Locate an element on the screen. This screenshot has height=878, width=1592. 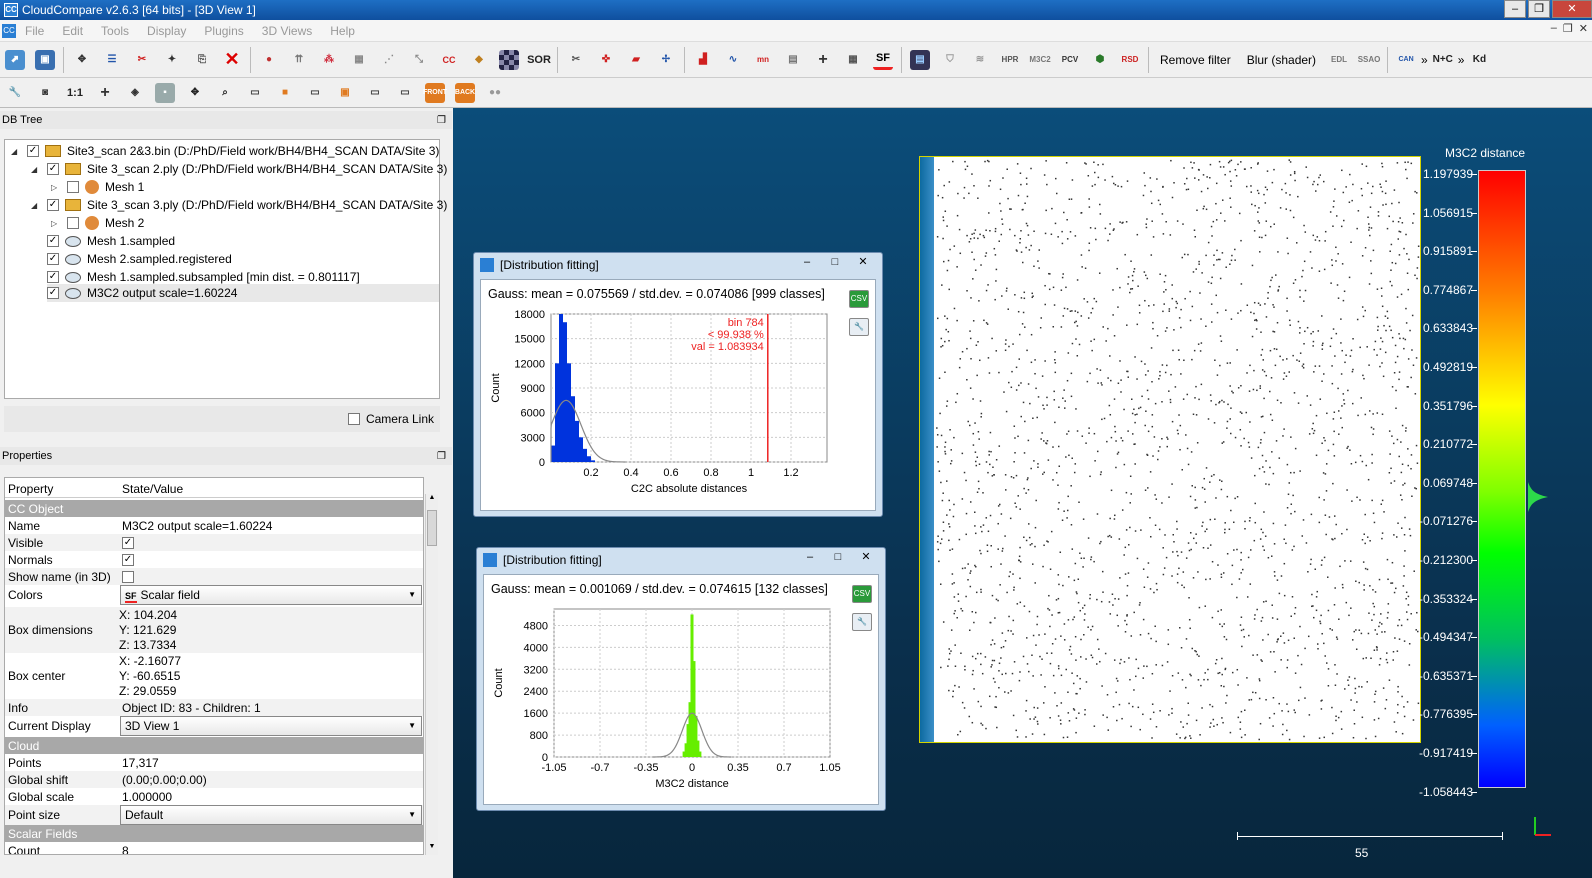
prop-name: Name M3C2 output scale=1.60224 is located at coordinates (214, 525).